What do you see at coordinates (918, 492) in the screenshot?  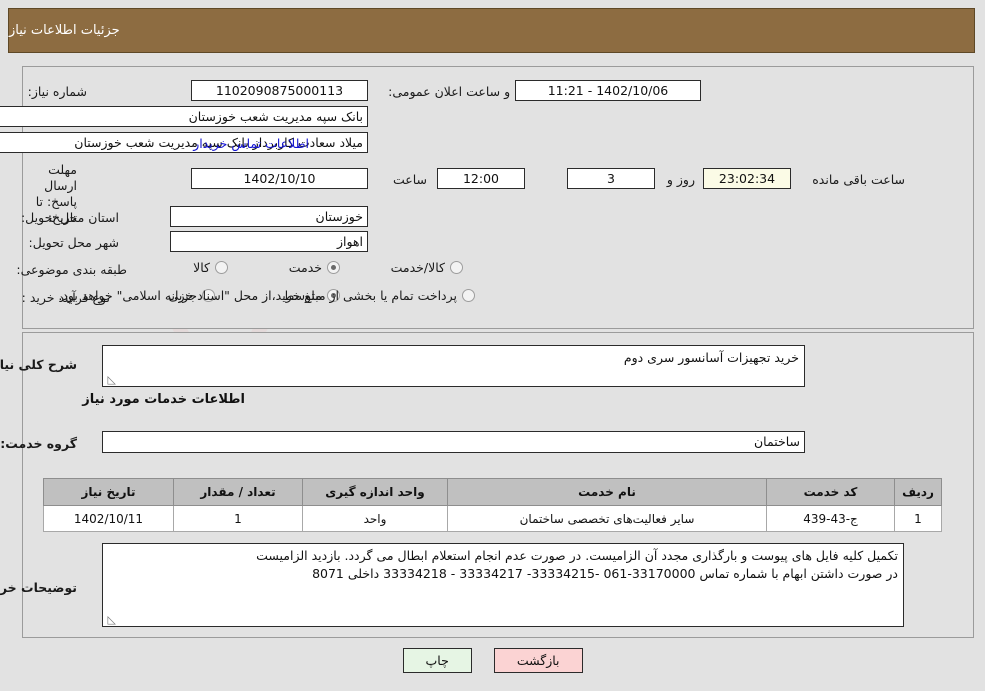 I see `col-header-row: ردیف` at bounding box center [918, 492].